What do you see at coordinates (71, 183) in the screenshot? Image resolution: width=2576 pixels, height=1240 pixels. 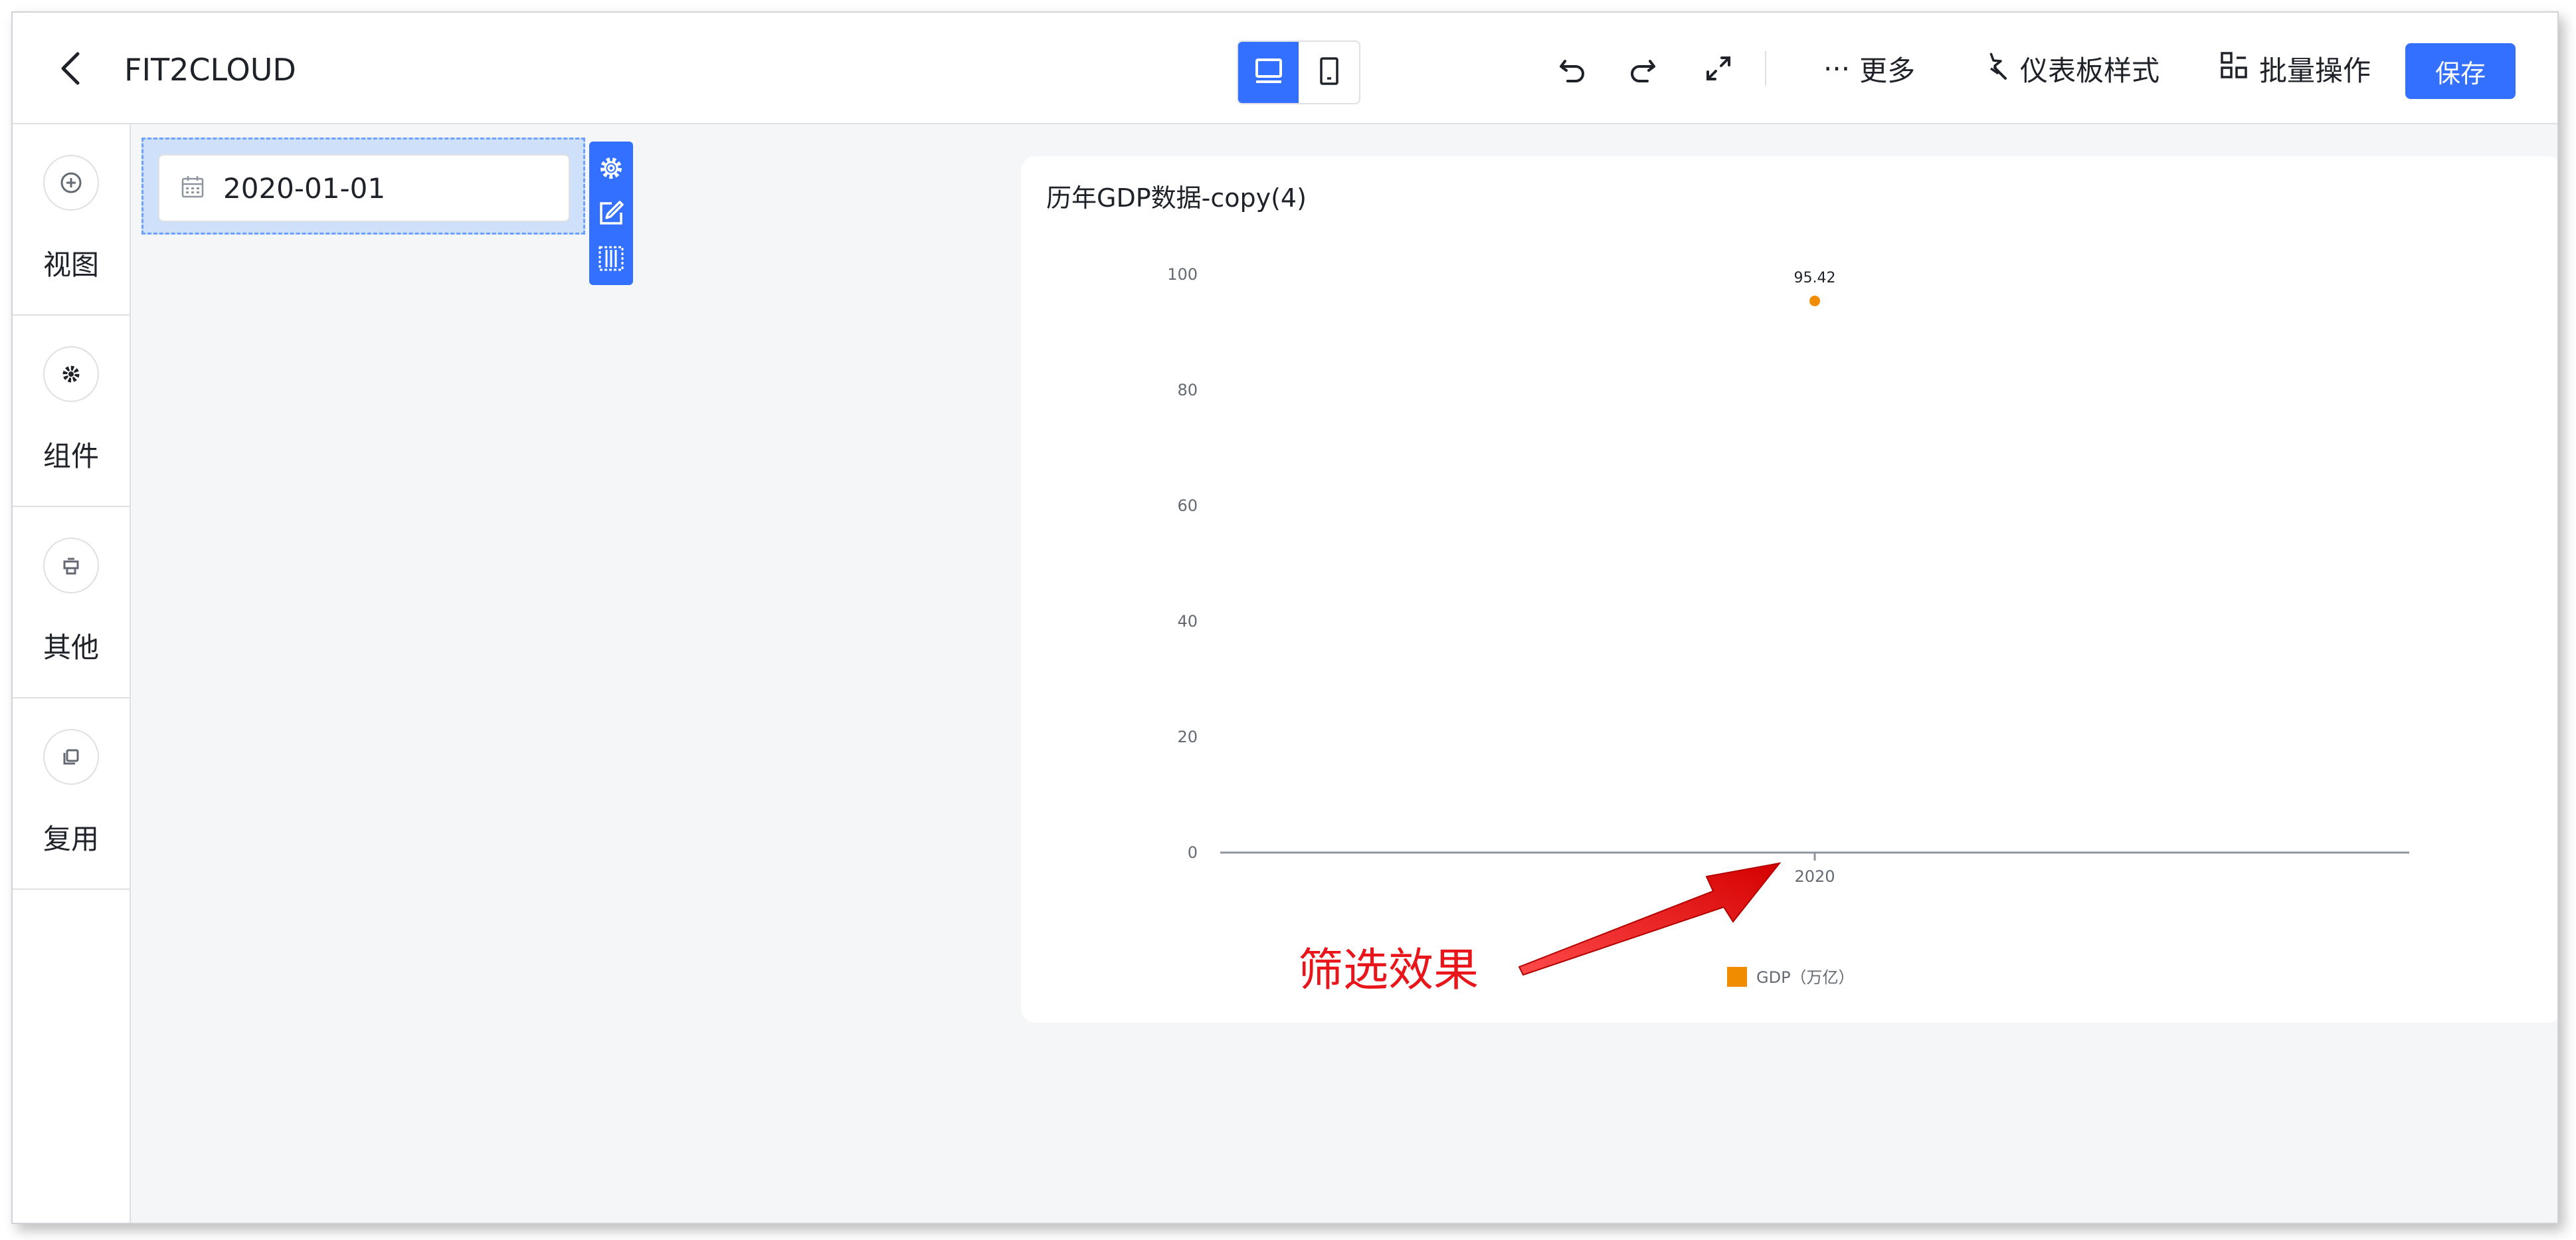 I see `plus-circle-icon` at bounding box center [71, 183].